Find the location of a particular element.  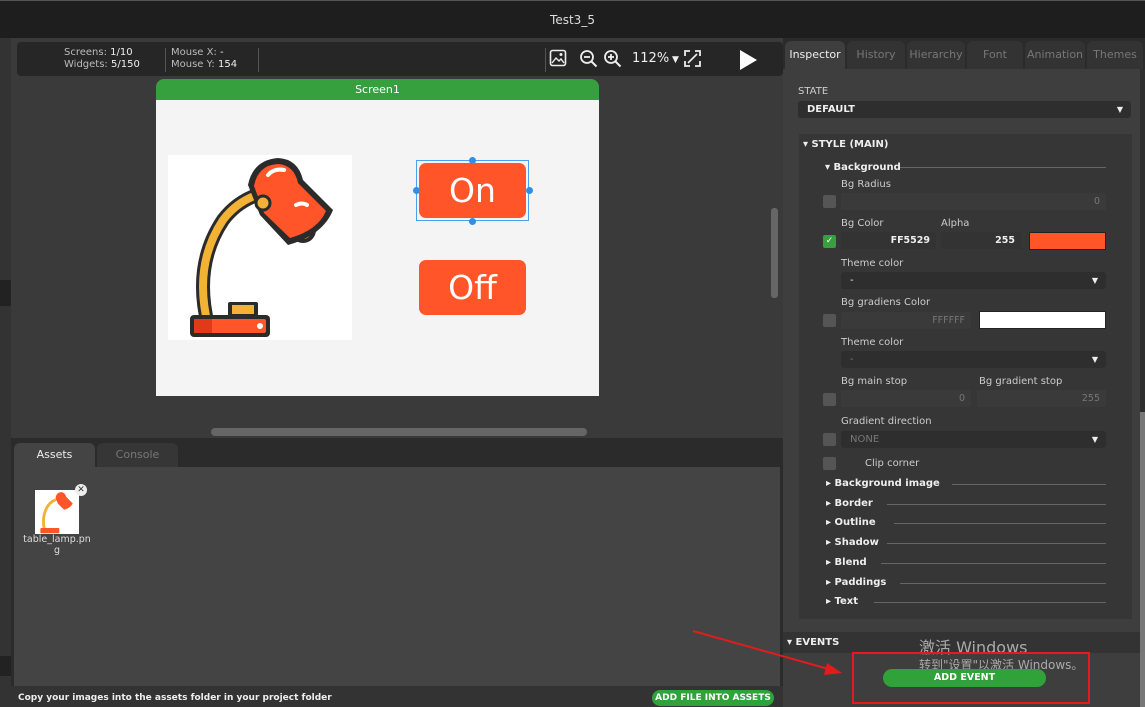

inspector-scrollbar is located at coordinates (1142, 388).